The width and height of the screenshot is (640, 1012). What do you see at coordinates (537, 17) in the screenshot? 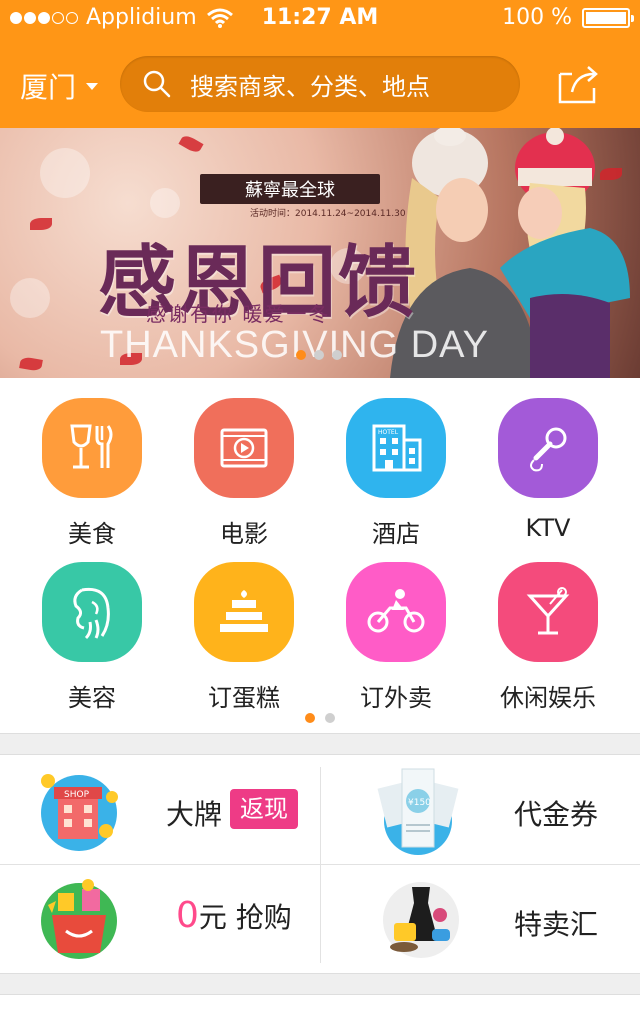
I see `battery-percent: 100 %` at bounding box center [537, 17].